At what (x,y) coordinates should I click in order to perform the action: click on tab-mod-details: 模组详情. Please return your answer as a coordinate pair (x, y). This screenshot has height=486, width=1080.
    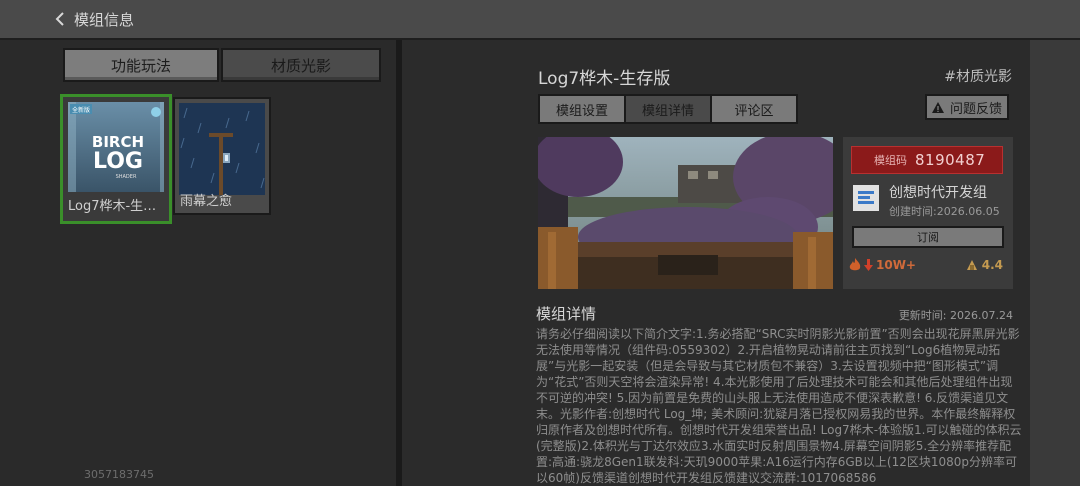
    Looking at the image, I should click on (669, 109).